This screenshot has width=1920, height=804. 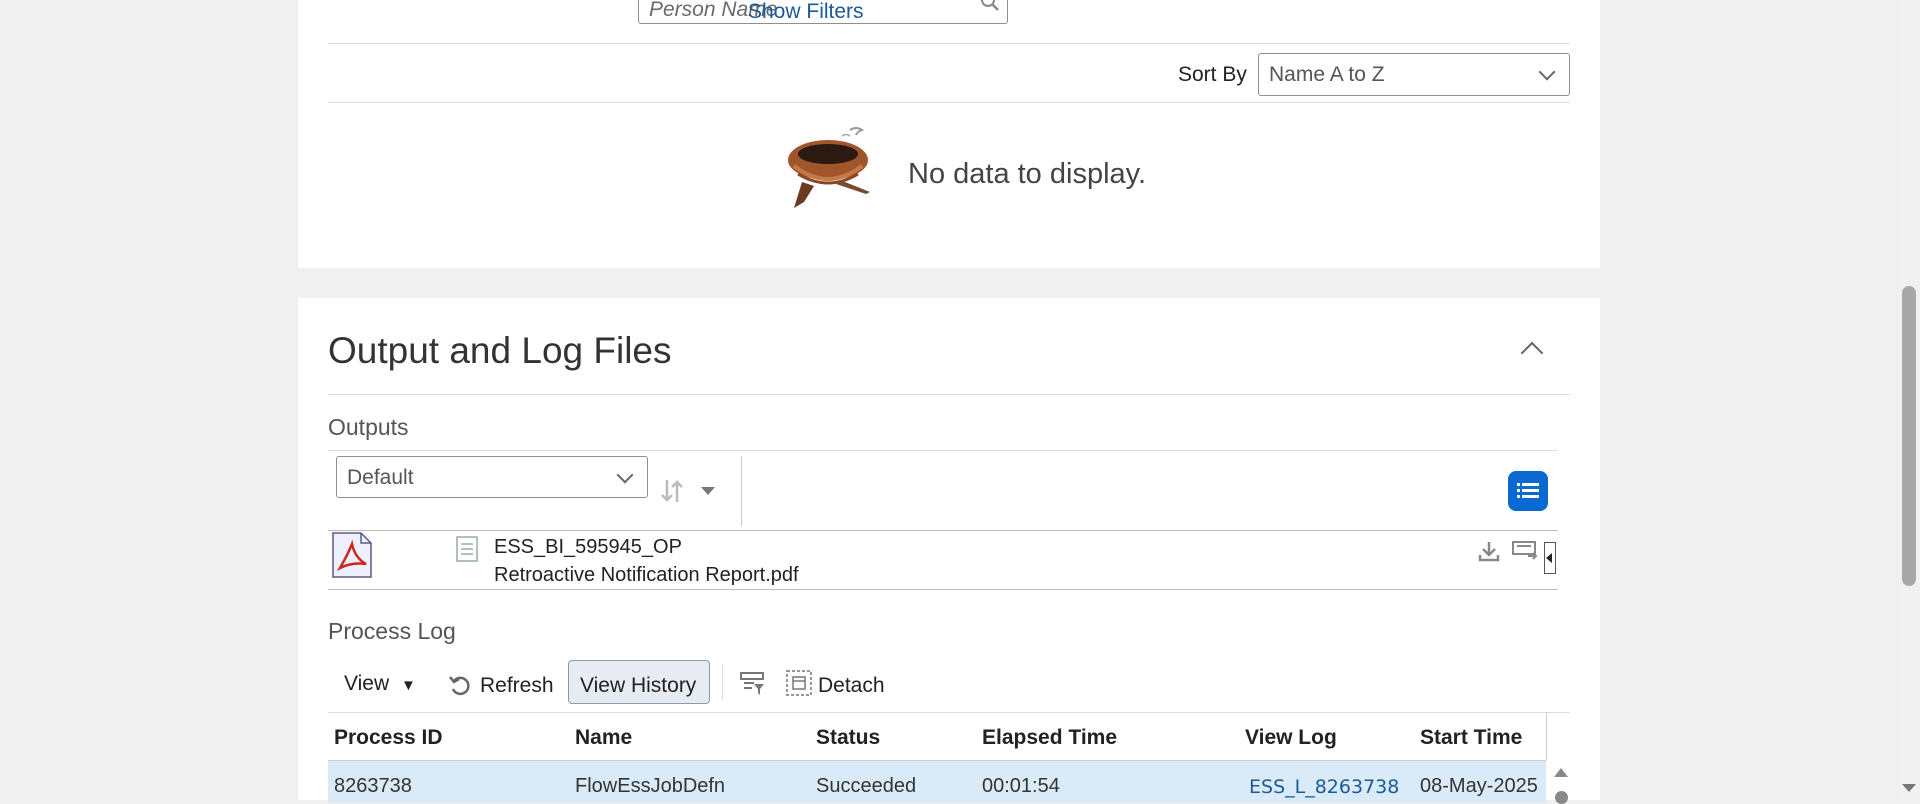 I want to click on query-by-example-icon, so click(x=753, y=684).